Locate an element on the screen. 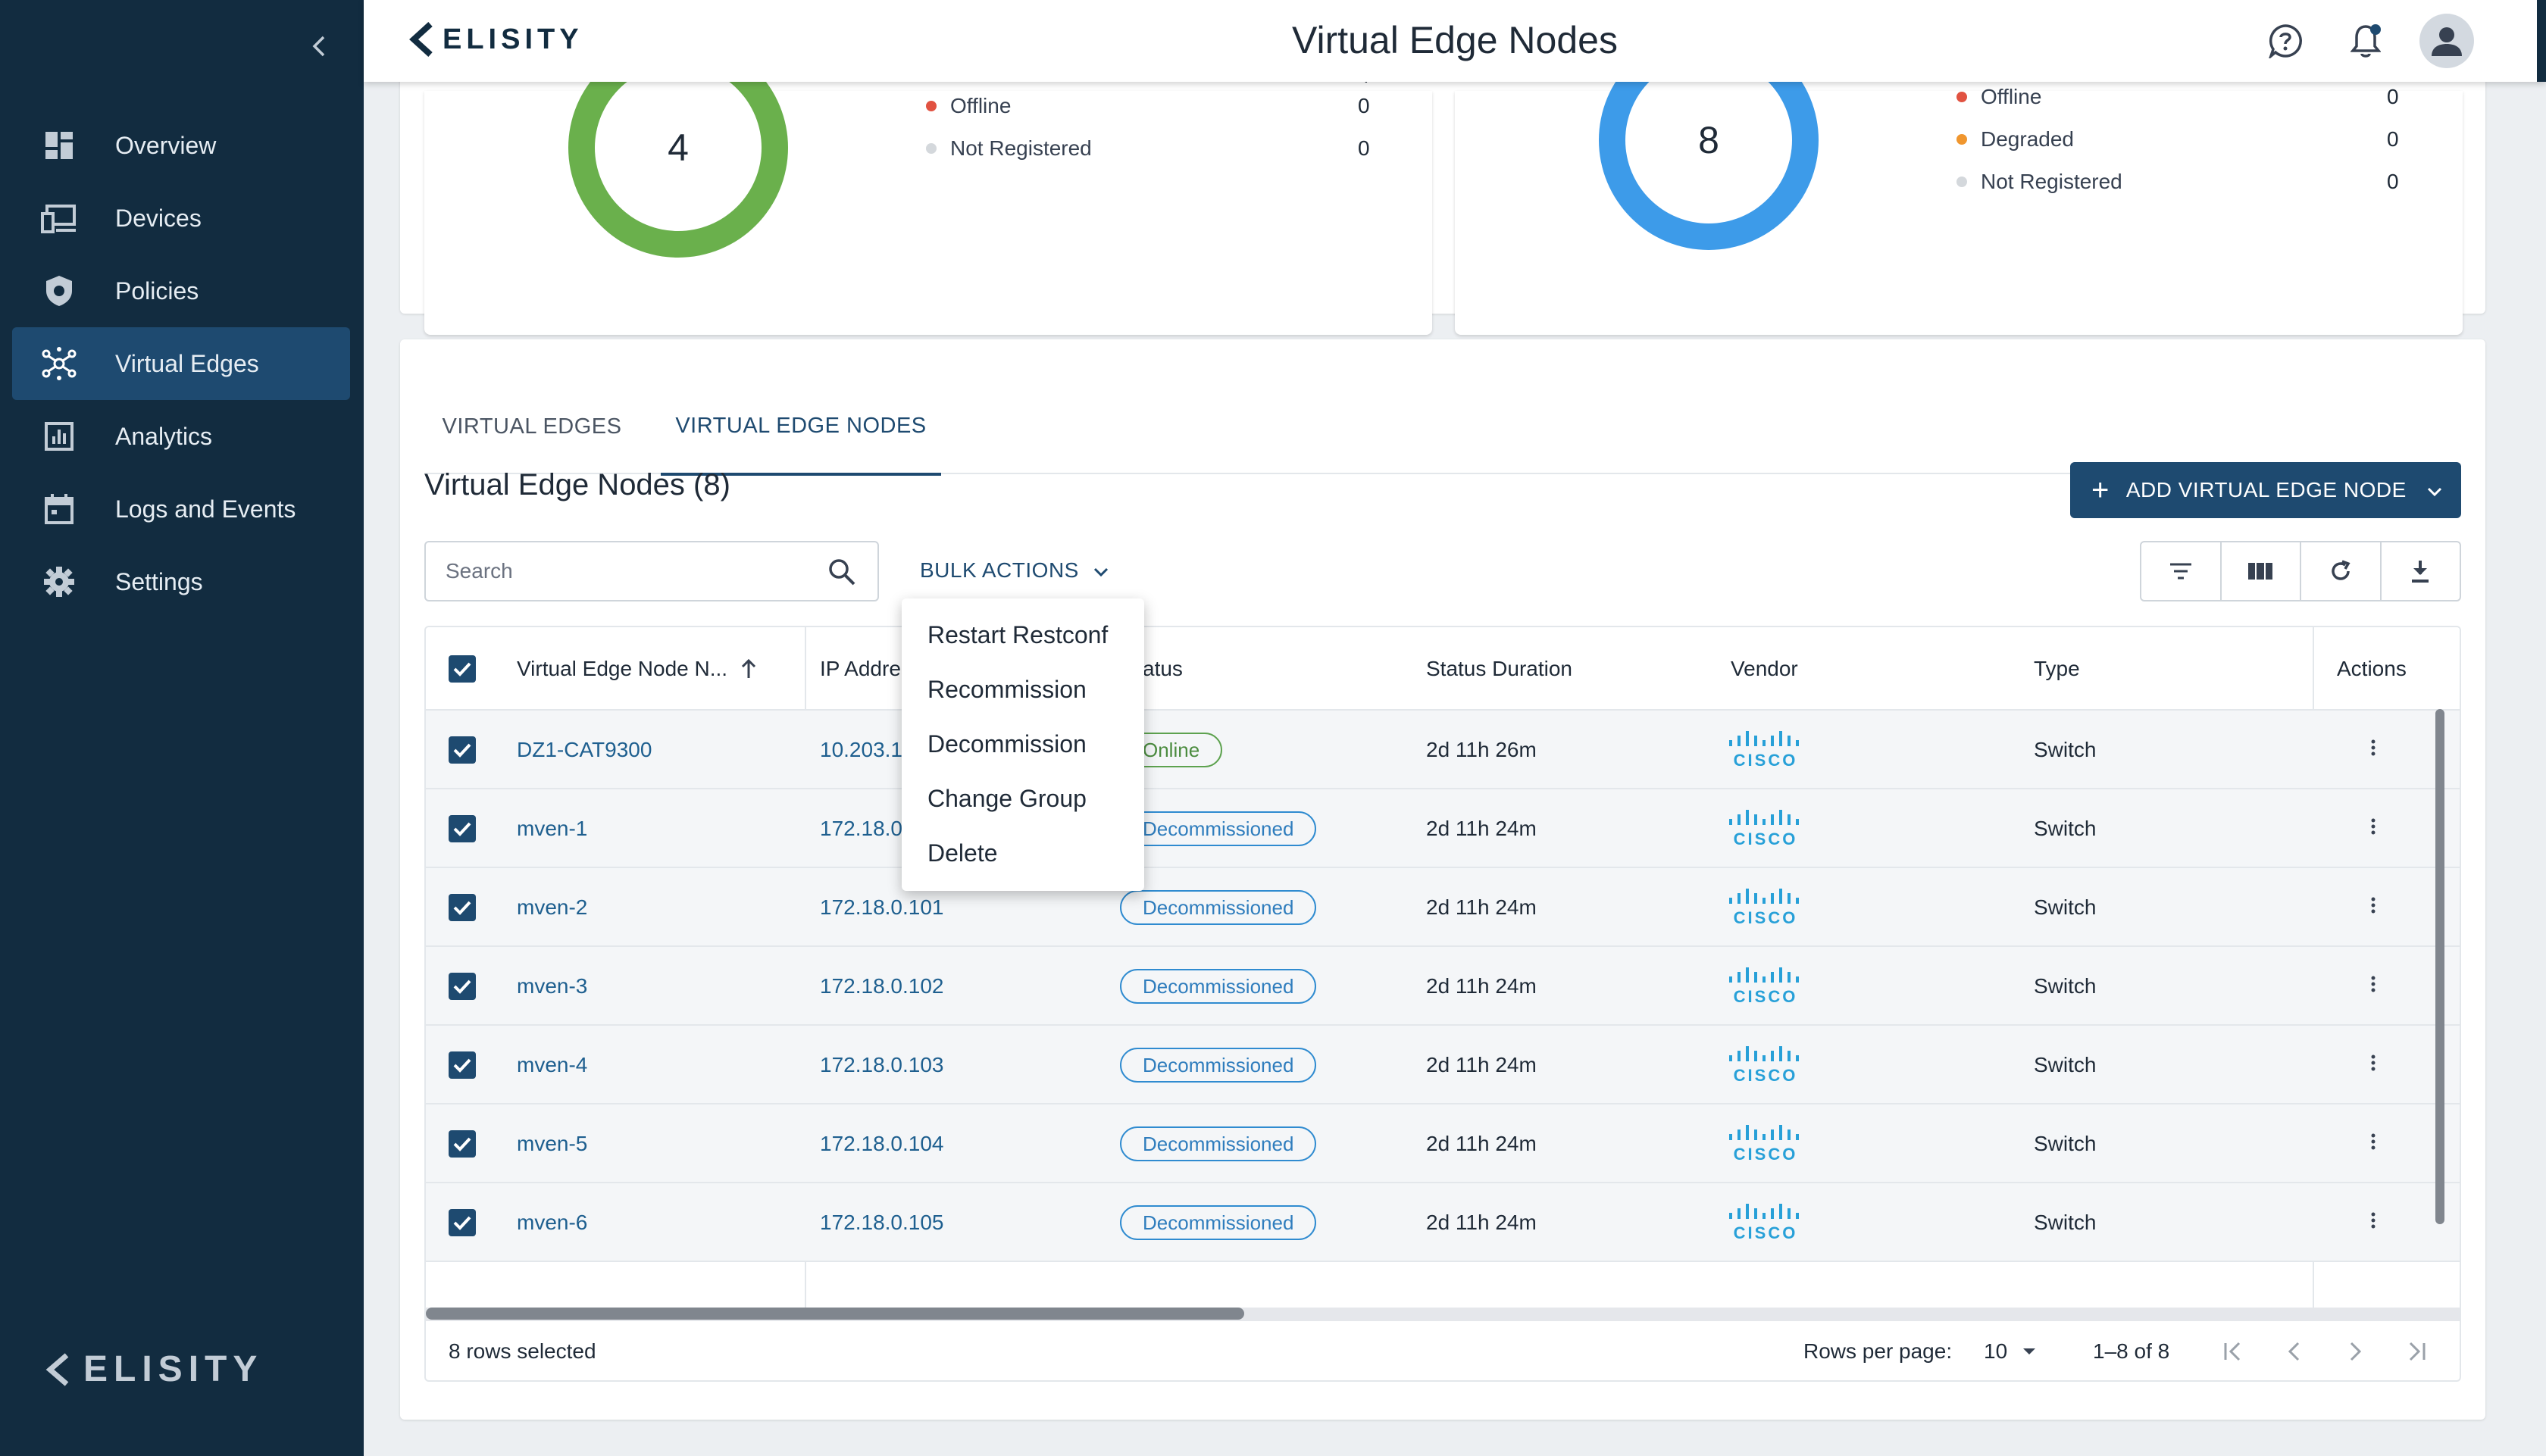 The image size is (2546, 1456). node-name-link: mven-5 is located at coordinates (552, 1143).